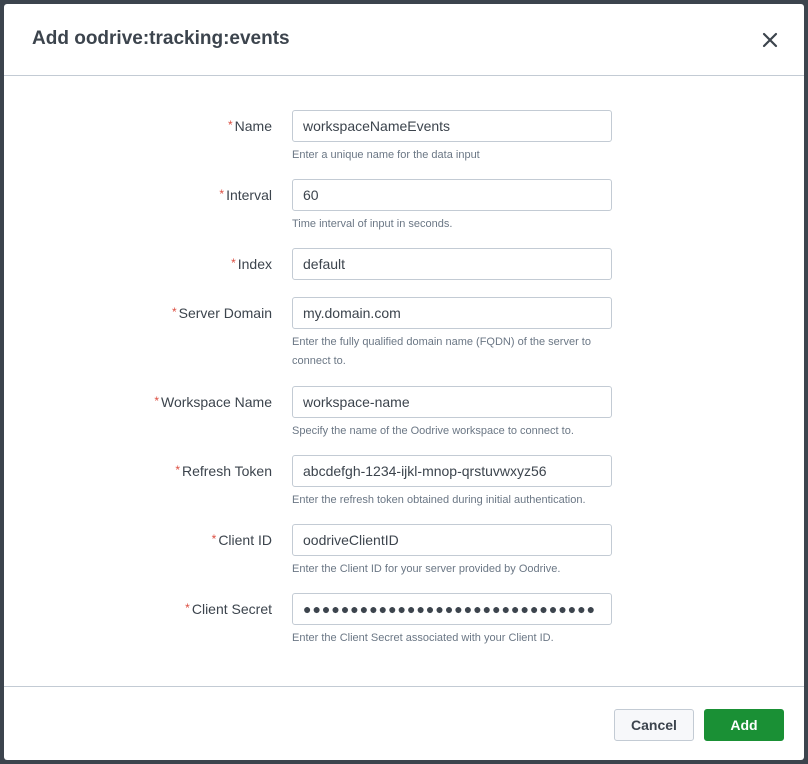  I want to click on index-input, so click(452, 264).